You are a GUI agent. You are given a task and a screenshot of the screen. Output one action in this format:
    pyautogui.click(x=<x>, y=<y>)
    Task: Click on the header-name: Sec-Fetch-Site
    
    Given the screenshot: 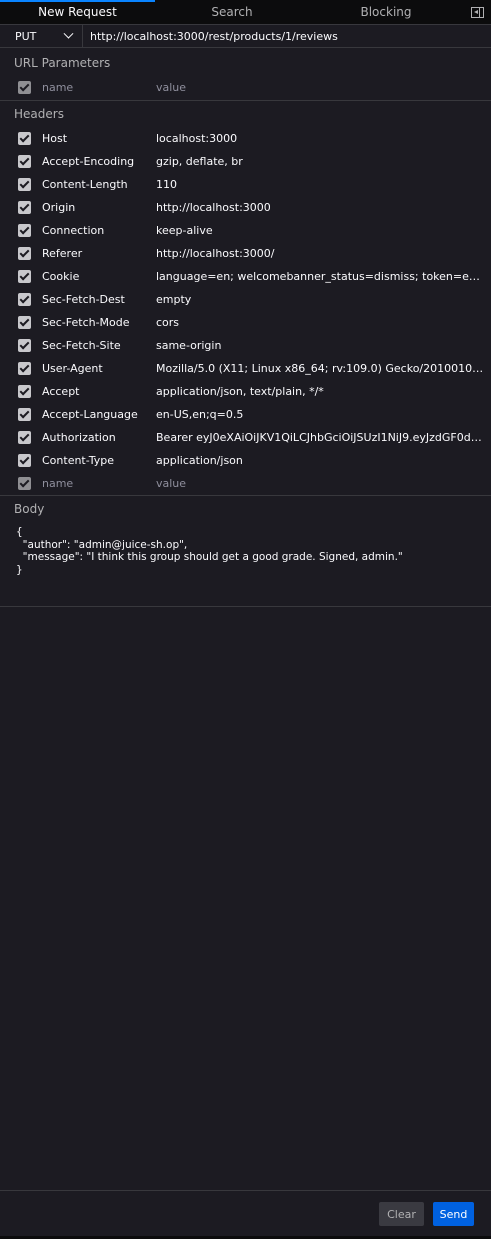 What is the action you would take?
    pyautogui.click(x=96, y=345)
    